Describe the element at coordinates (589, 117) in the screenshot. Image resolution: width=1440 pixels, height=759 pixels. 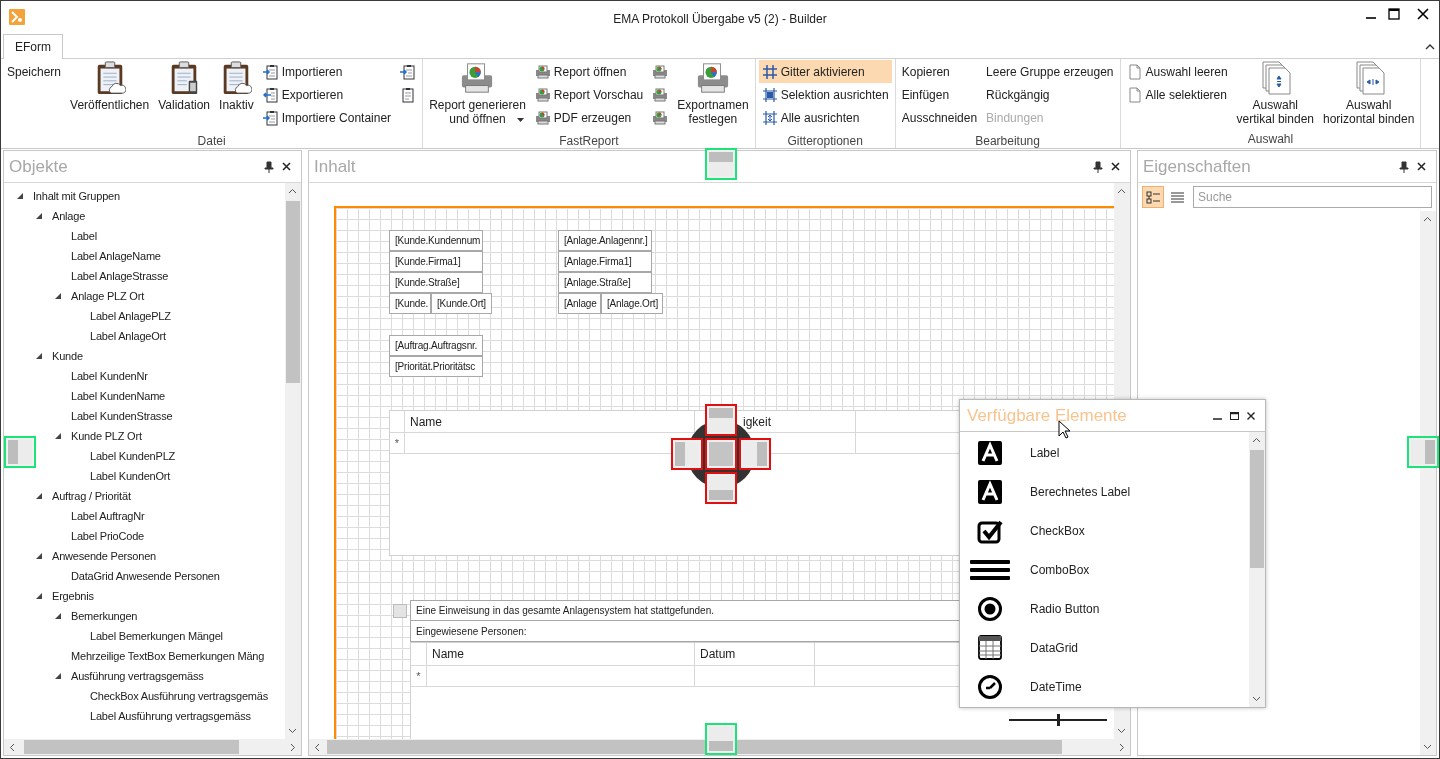
I see `ribbon-button: PDF erzeugen` at that location.